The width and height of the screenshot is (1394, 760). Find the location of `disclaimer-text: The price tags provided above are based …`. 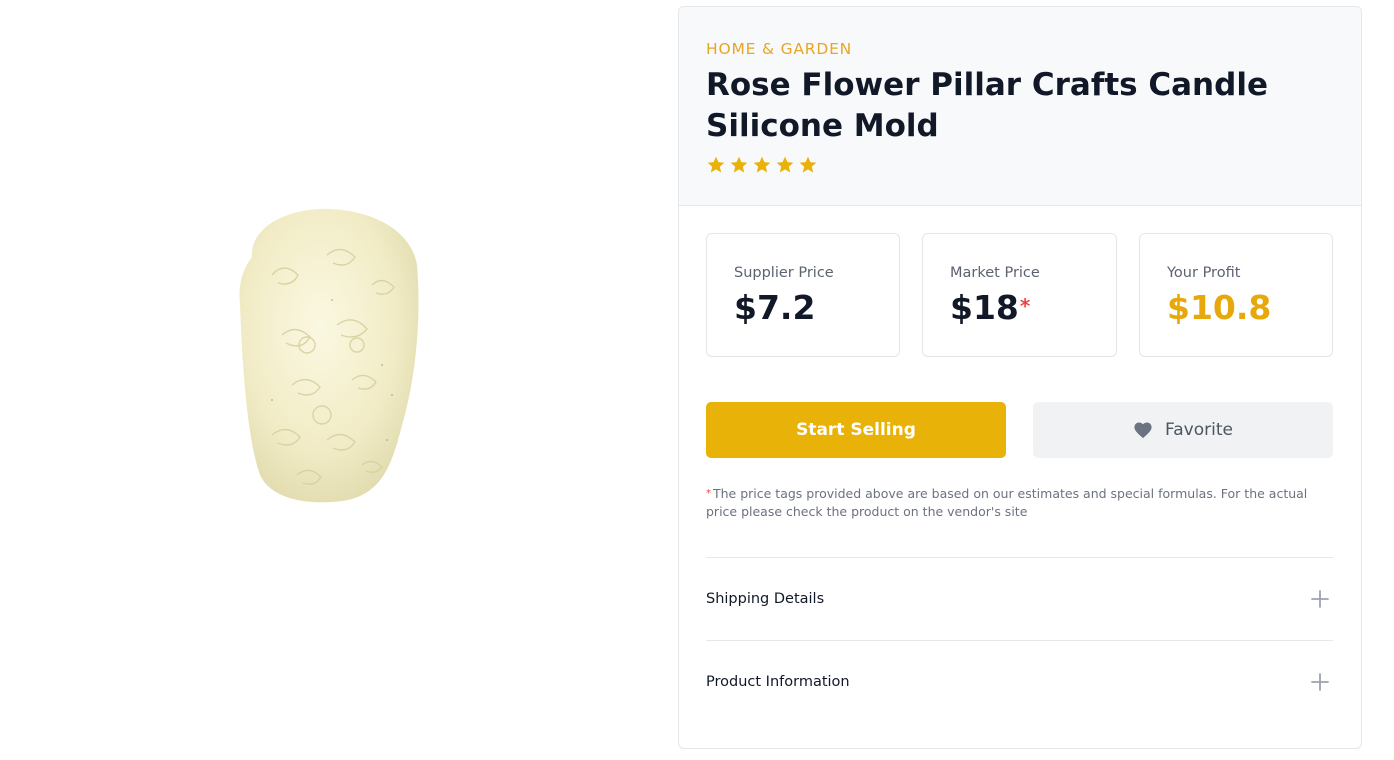

disclaimer-text: The price tags provided above are based … is located at coordinates (1007, 502).